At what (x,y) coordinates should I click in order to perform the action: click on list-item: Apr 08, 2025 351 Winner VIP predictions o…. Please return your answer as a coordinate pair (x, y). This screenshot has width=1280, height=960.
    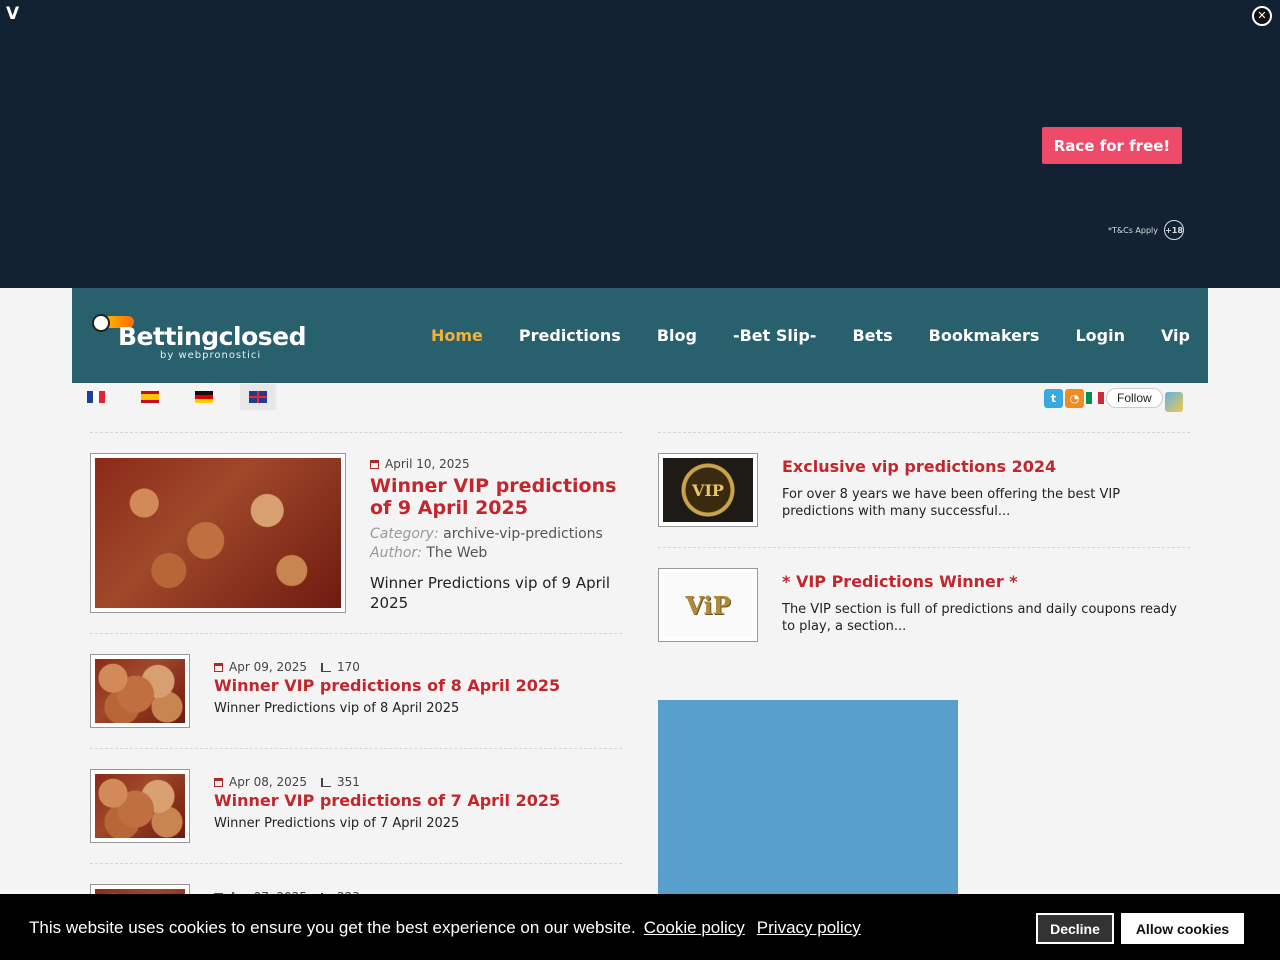
    Looking at the image, I should click on (356, 806).